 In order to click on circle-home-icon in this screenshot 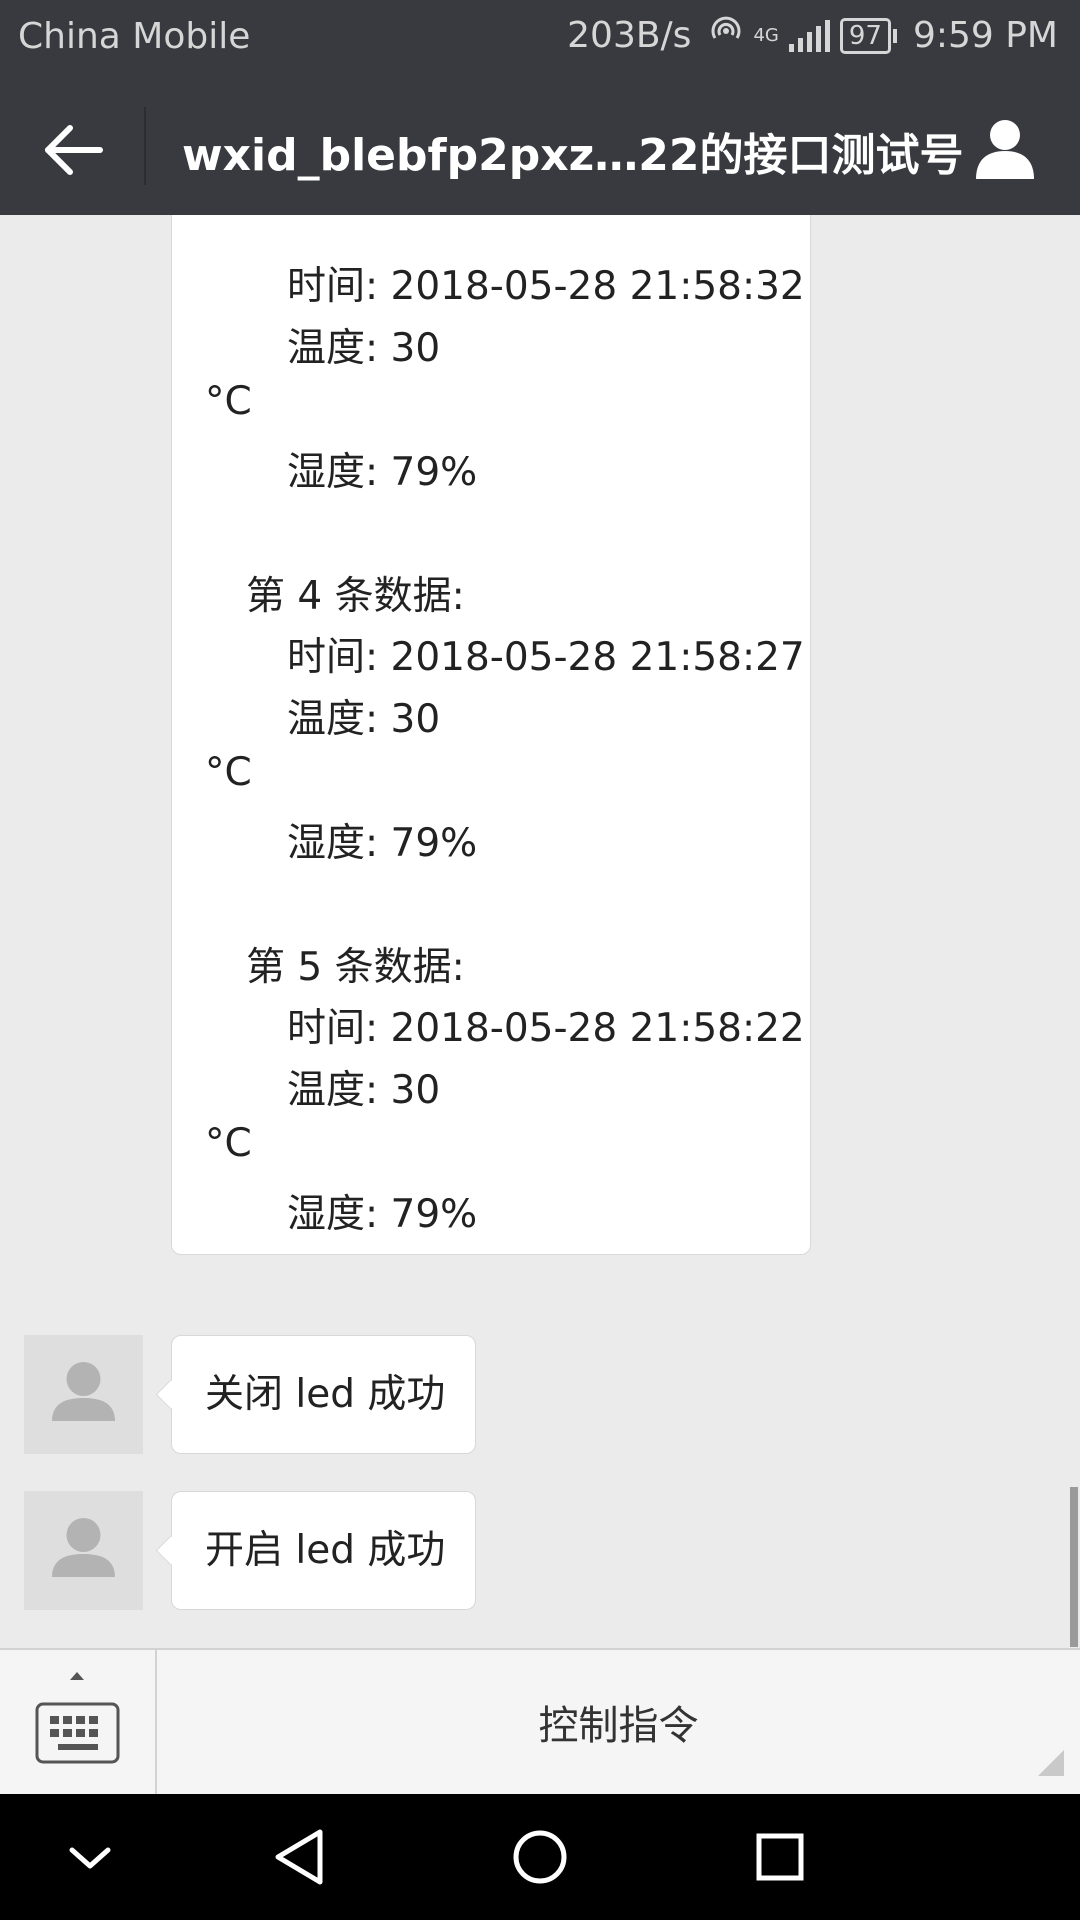, I will do `click(540, 1857)`.